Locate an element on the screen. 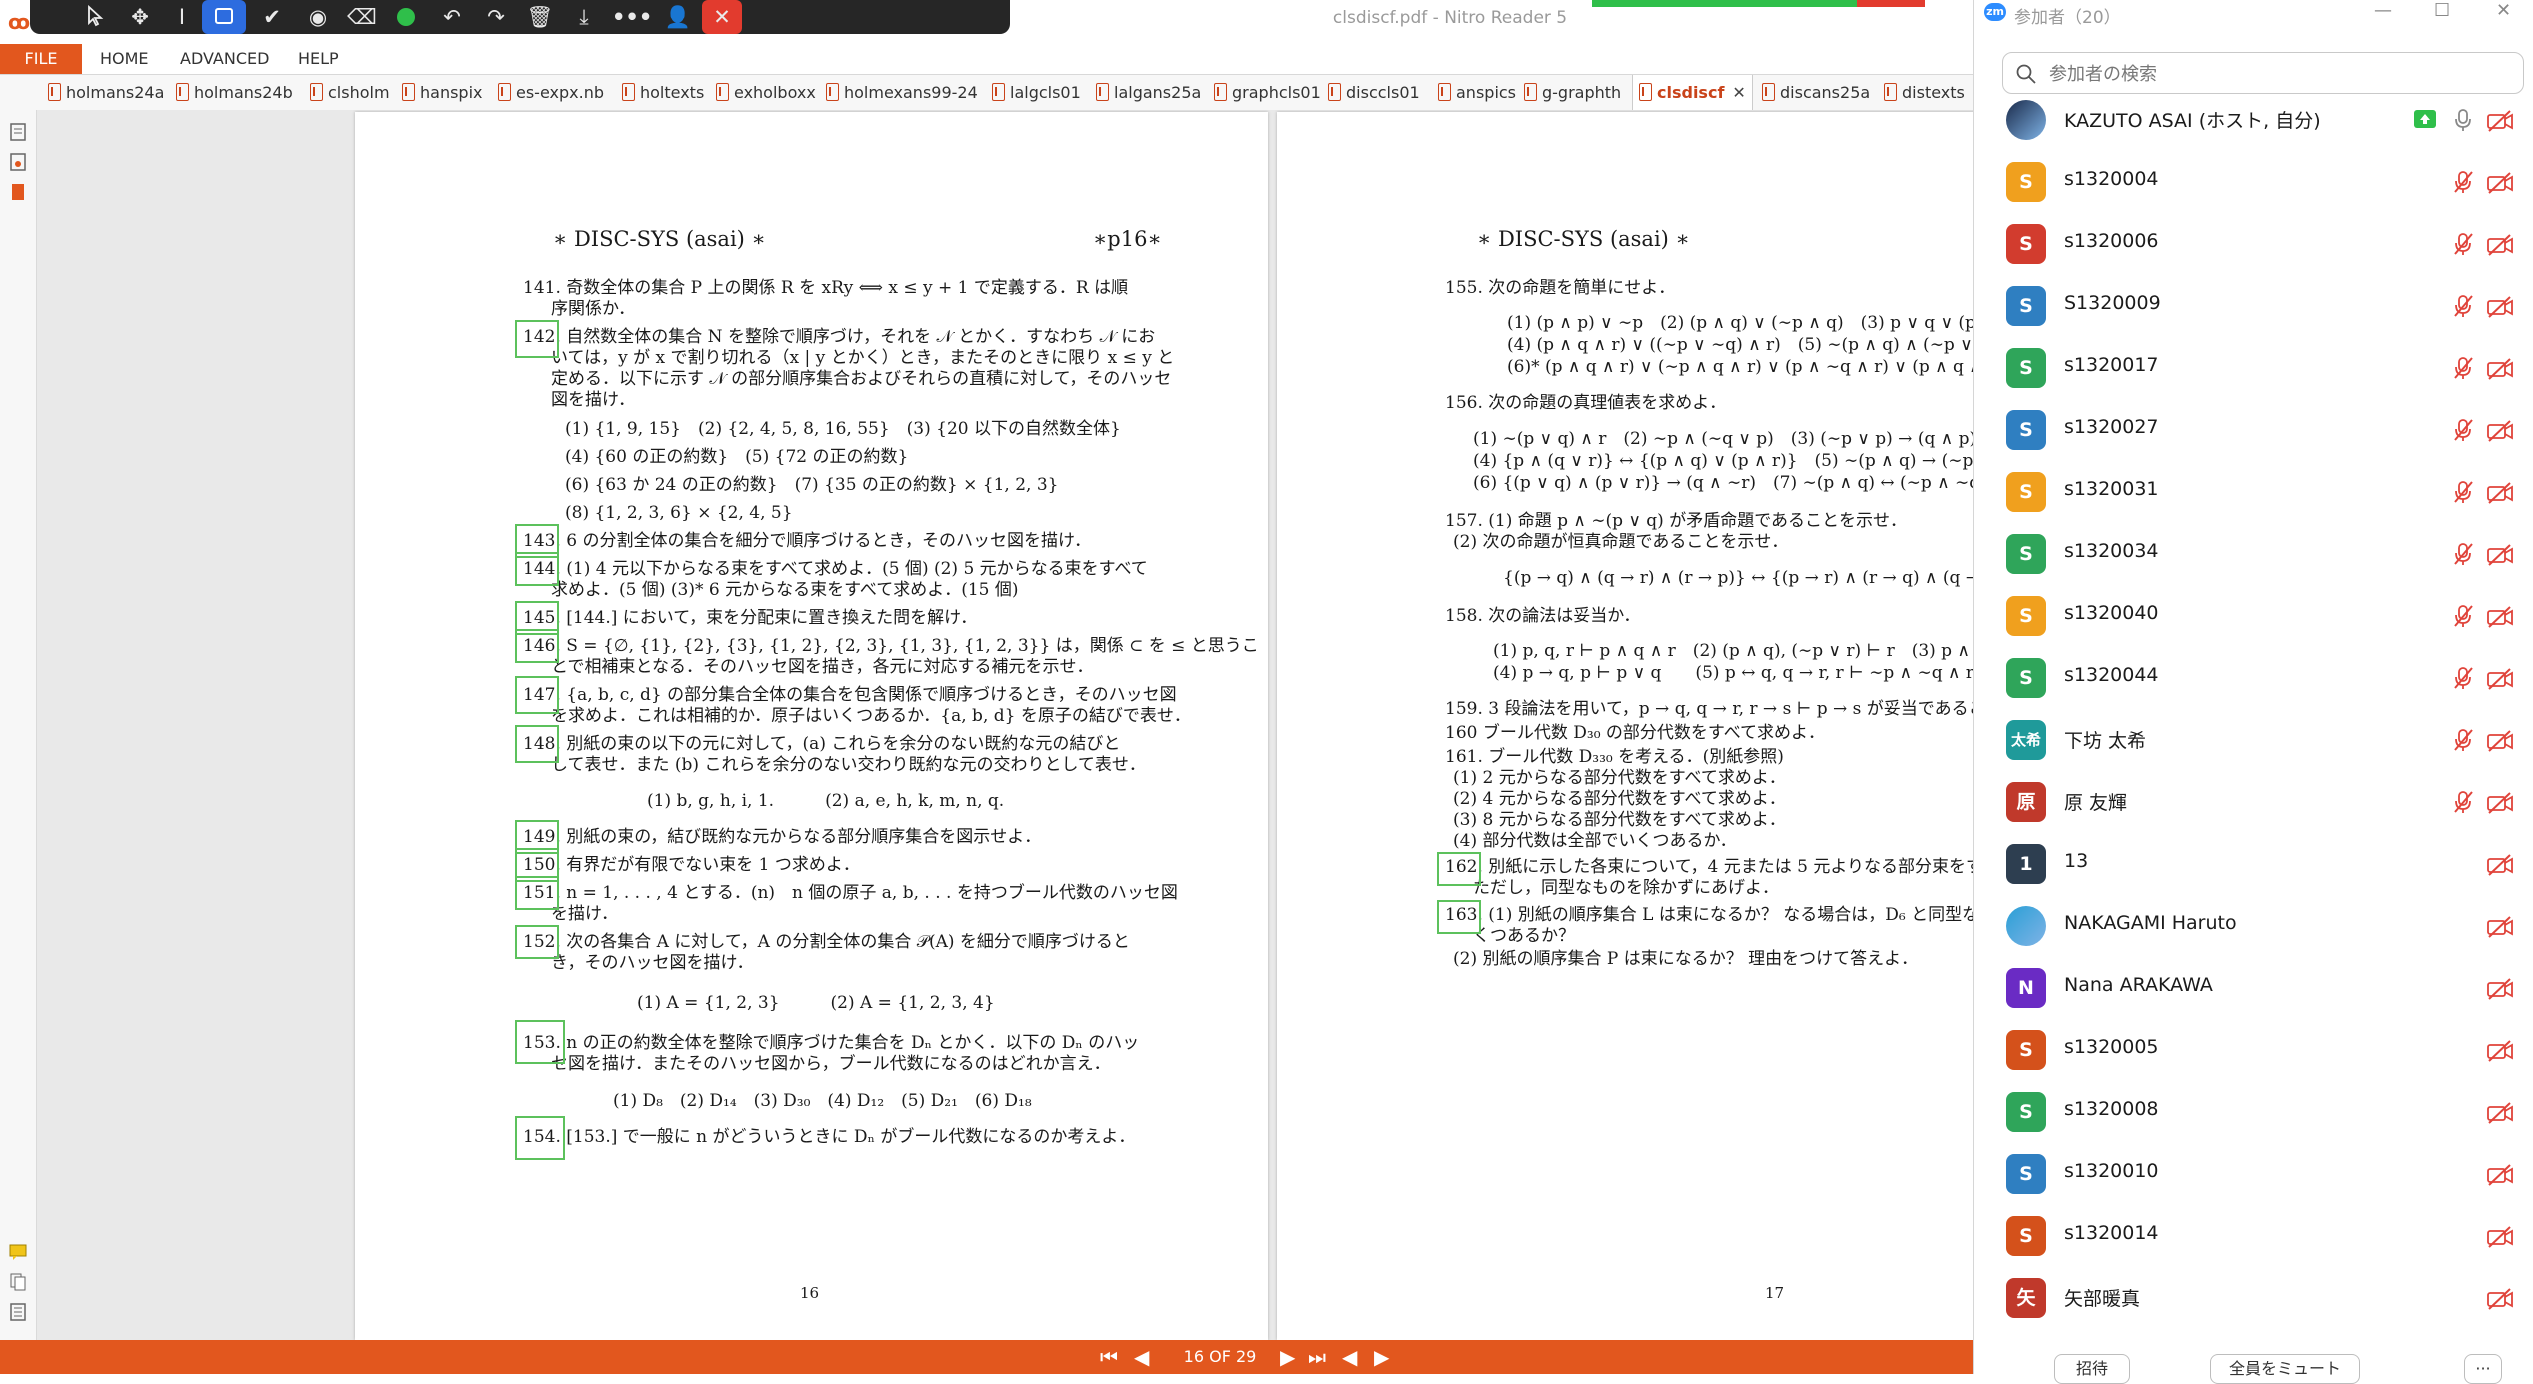 The height and width of the screenshot is (1384, 2533). doc-tab: disccls01 is located at coordinates (1374, 93).